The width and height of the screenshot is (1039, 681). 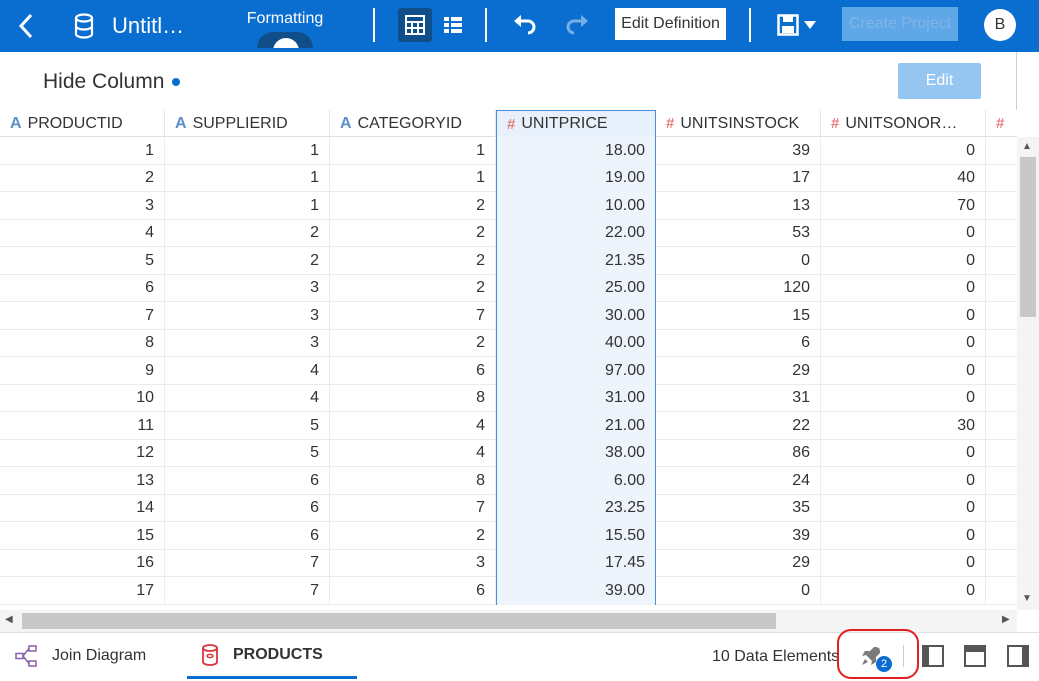 I want to click on table-cell: 53, so click(x=738, y=233).